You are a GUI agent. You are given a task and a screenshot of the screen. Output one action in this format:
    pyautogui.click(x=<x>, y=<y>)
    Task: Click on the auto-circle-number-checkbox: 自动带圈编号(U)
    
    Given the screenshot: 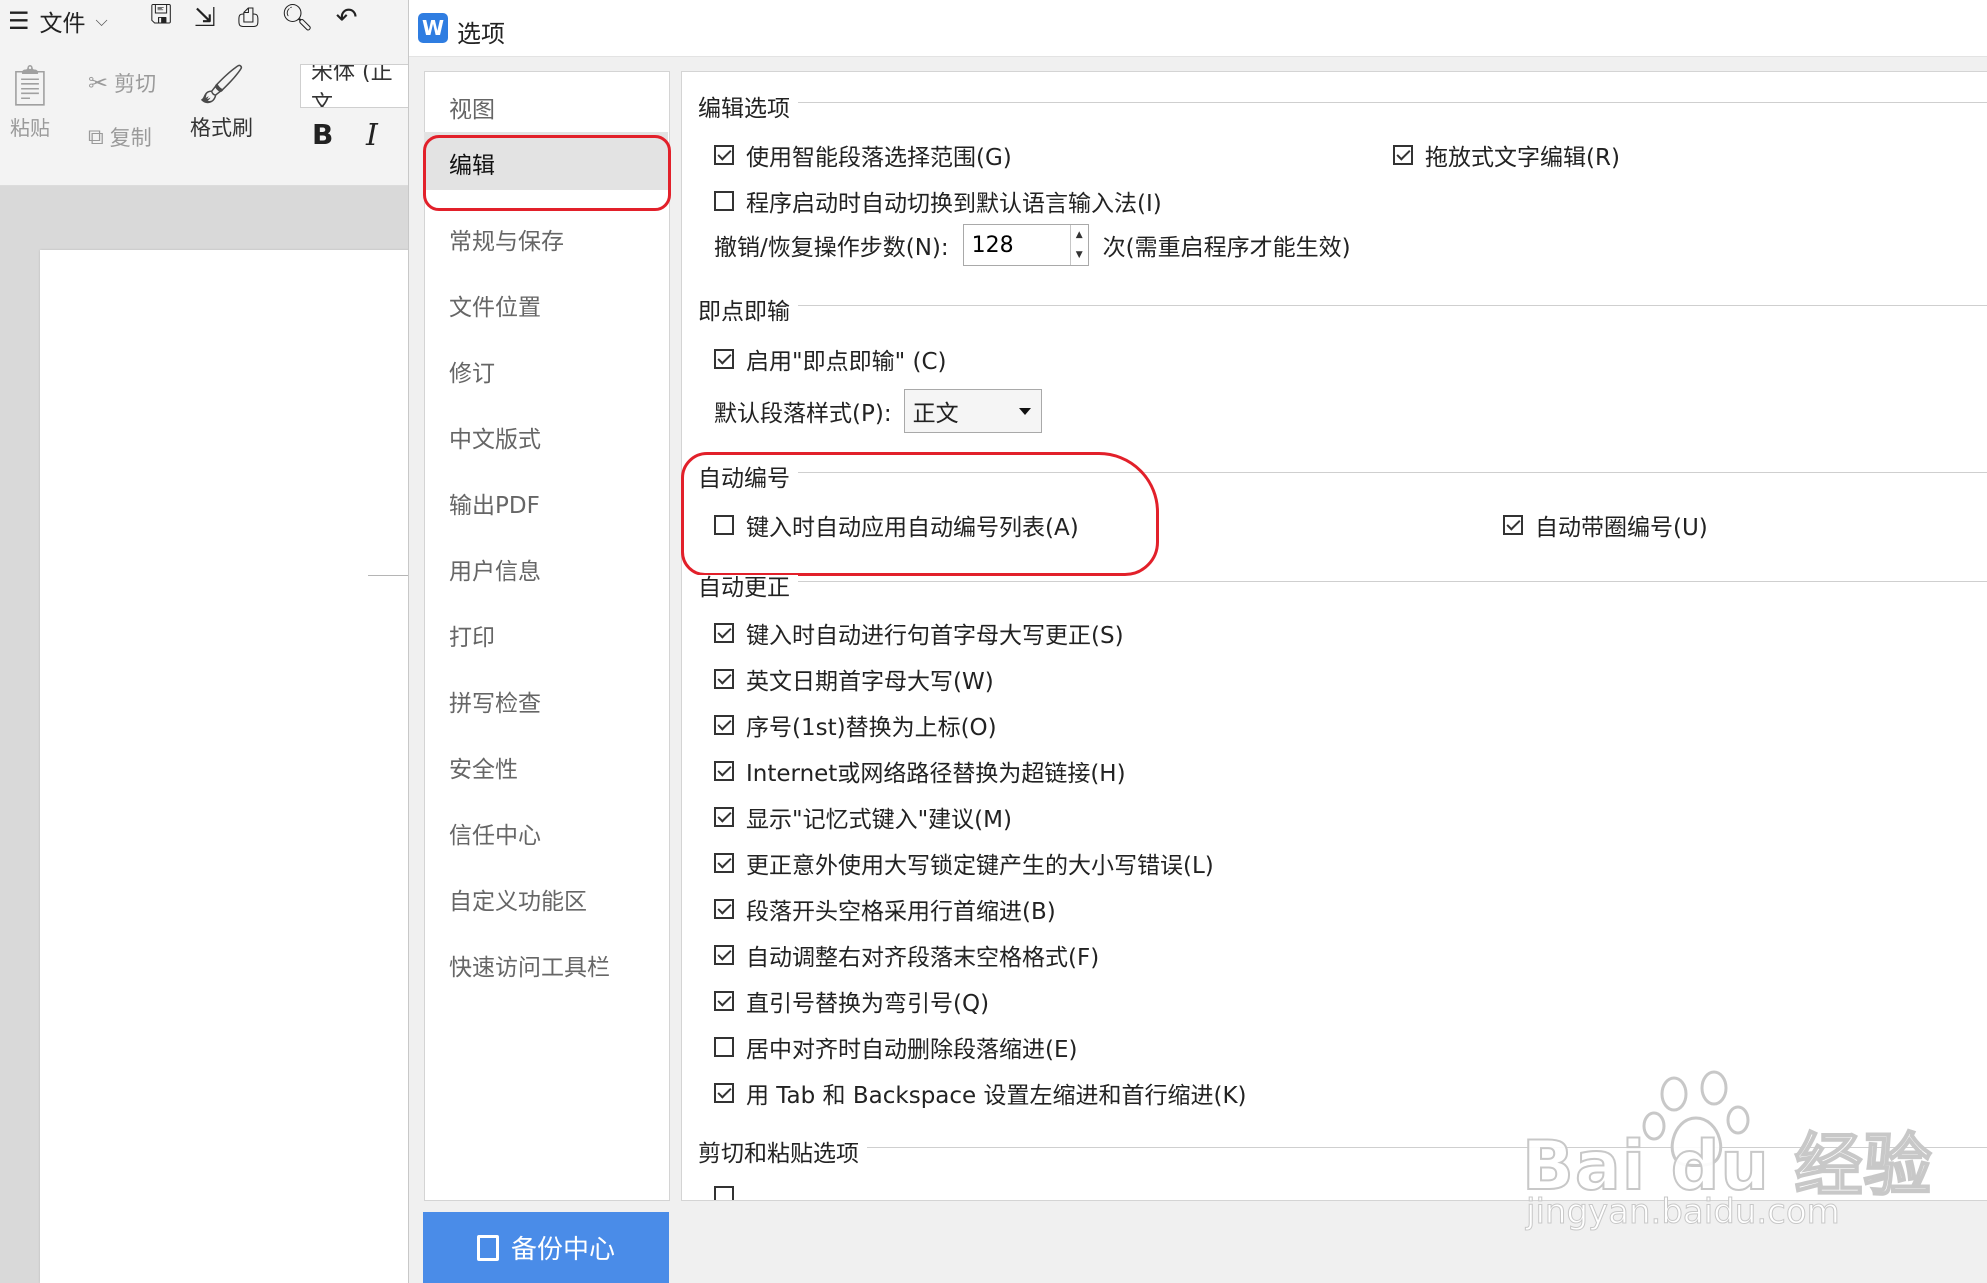 What is the action you would take?
    pyautogui.click(x=1605, y=525)
    